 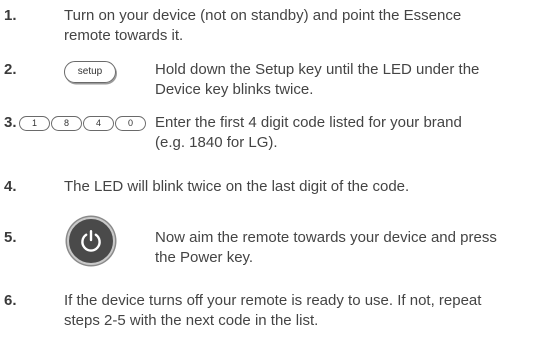 I want to click on digit-keys: 1 8 4 0, so click(x=82, y=123).